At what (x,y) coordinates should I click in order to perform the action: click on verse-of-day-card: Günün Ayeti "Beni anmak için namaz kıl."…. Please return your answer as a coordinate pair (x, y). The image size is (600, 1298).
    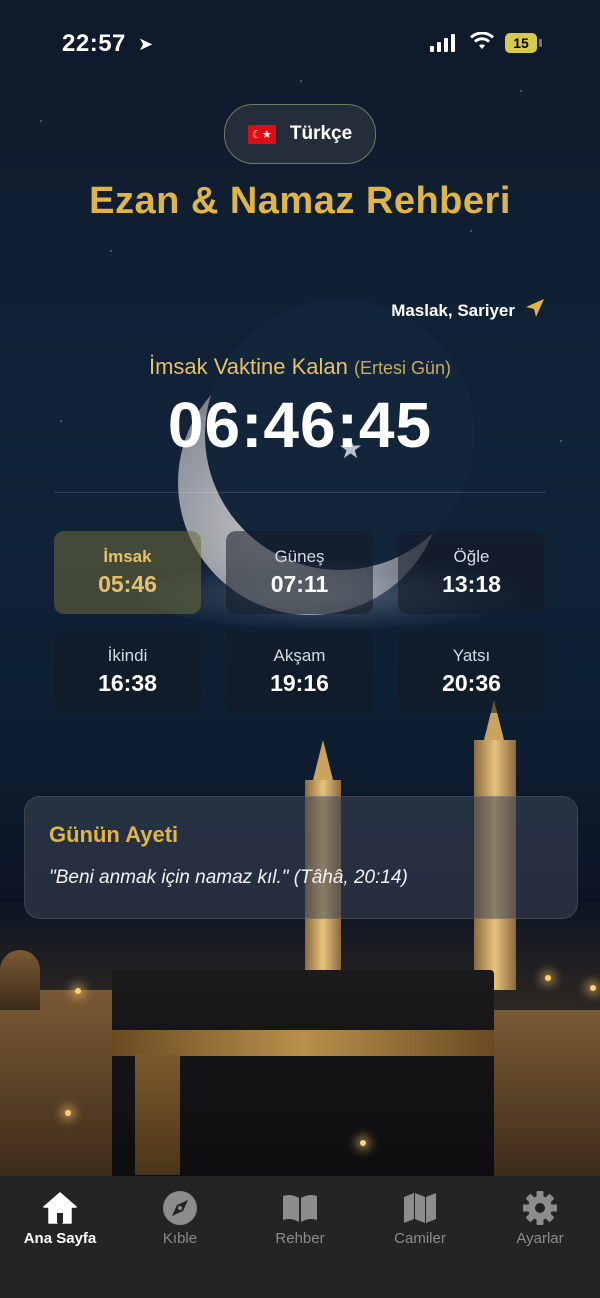
    Looking at the image, I should click on (301, 857).